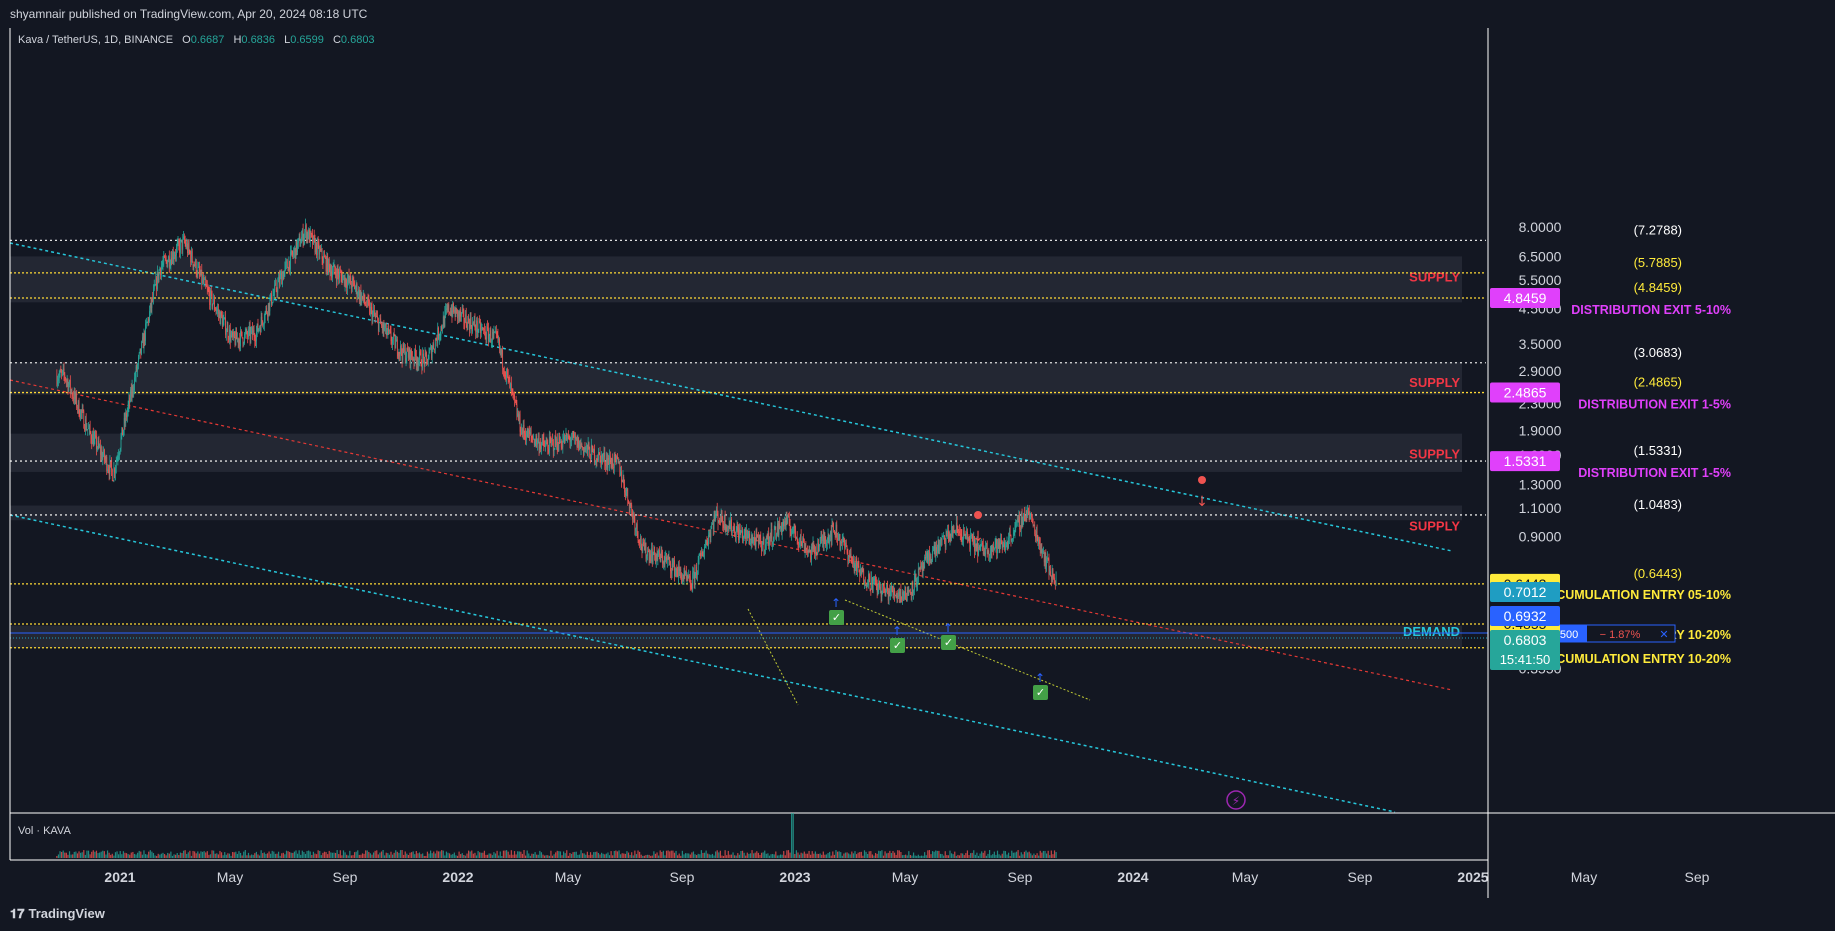  I want to click on x-tick-label: 2022, so click(457, 877).